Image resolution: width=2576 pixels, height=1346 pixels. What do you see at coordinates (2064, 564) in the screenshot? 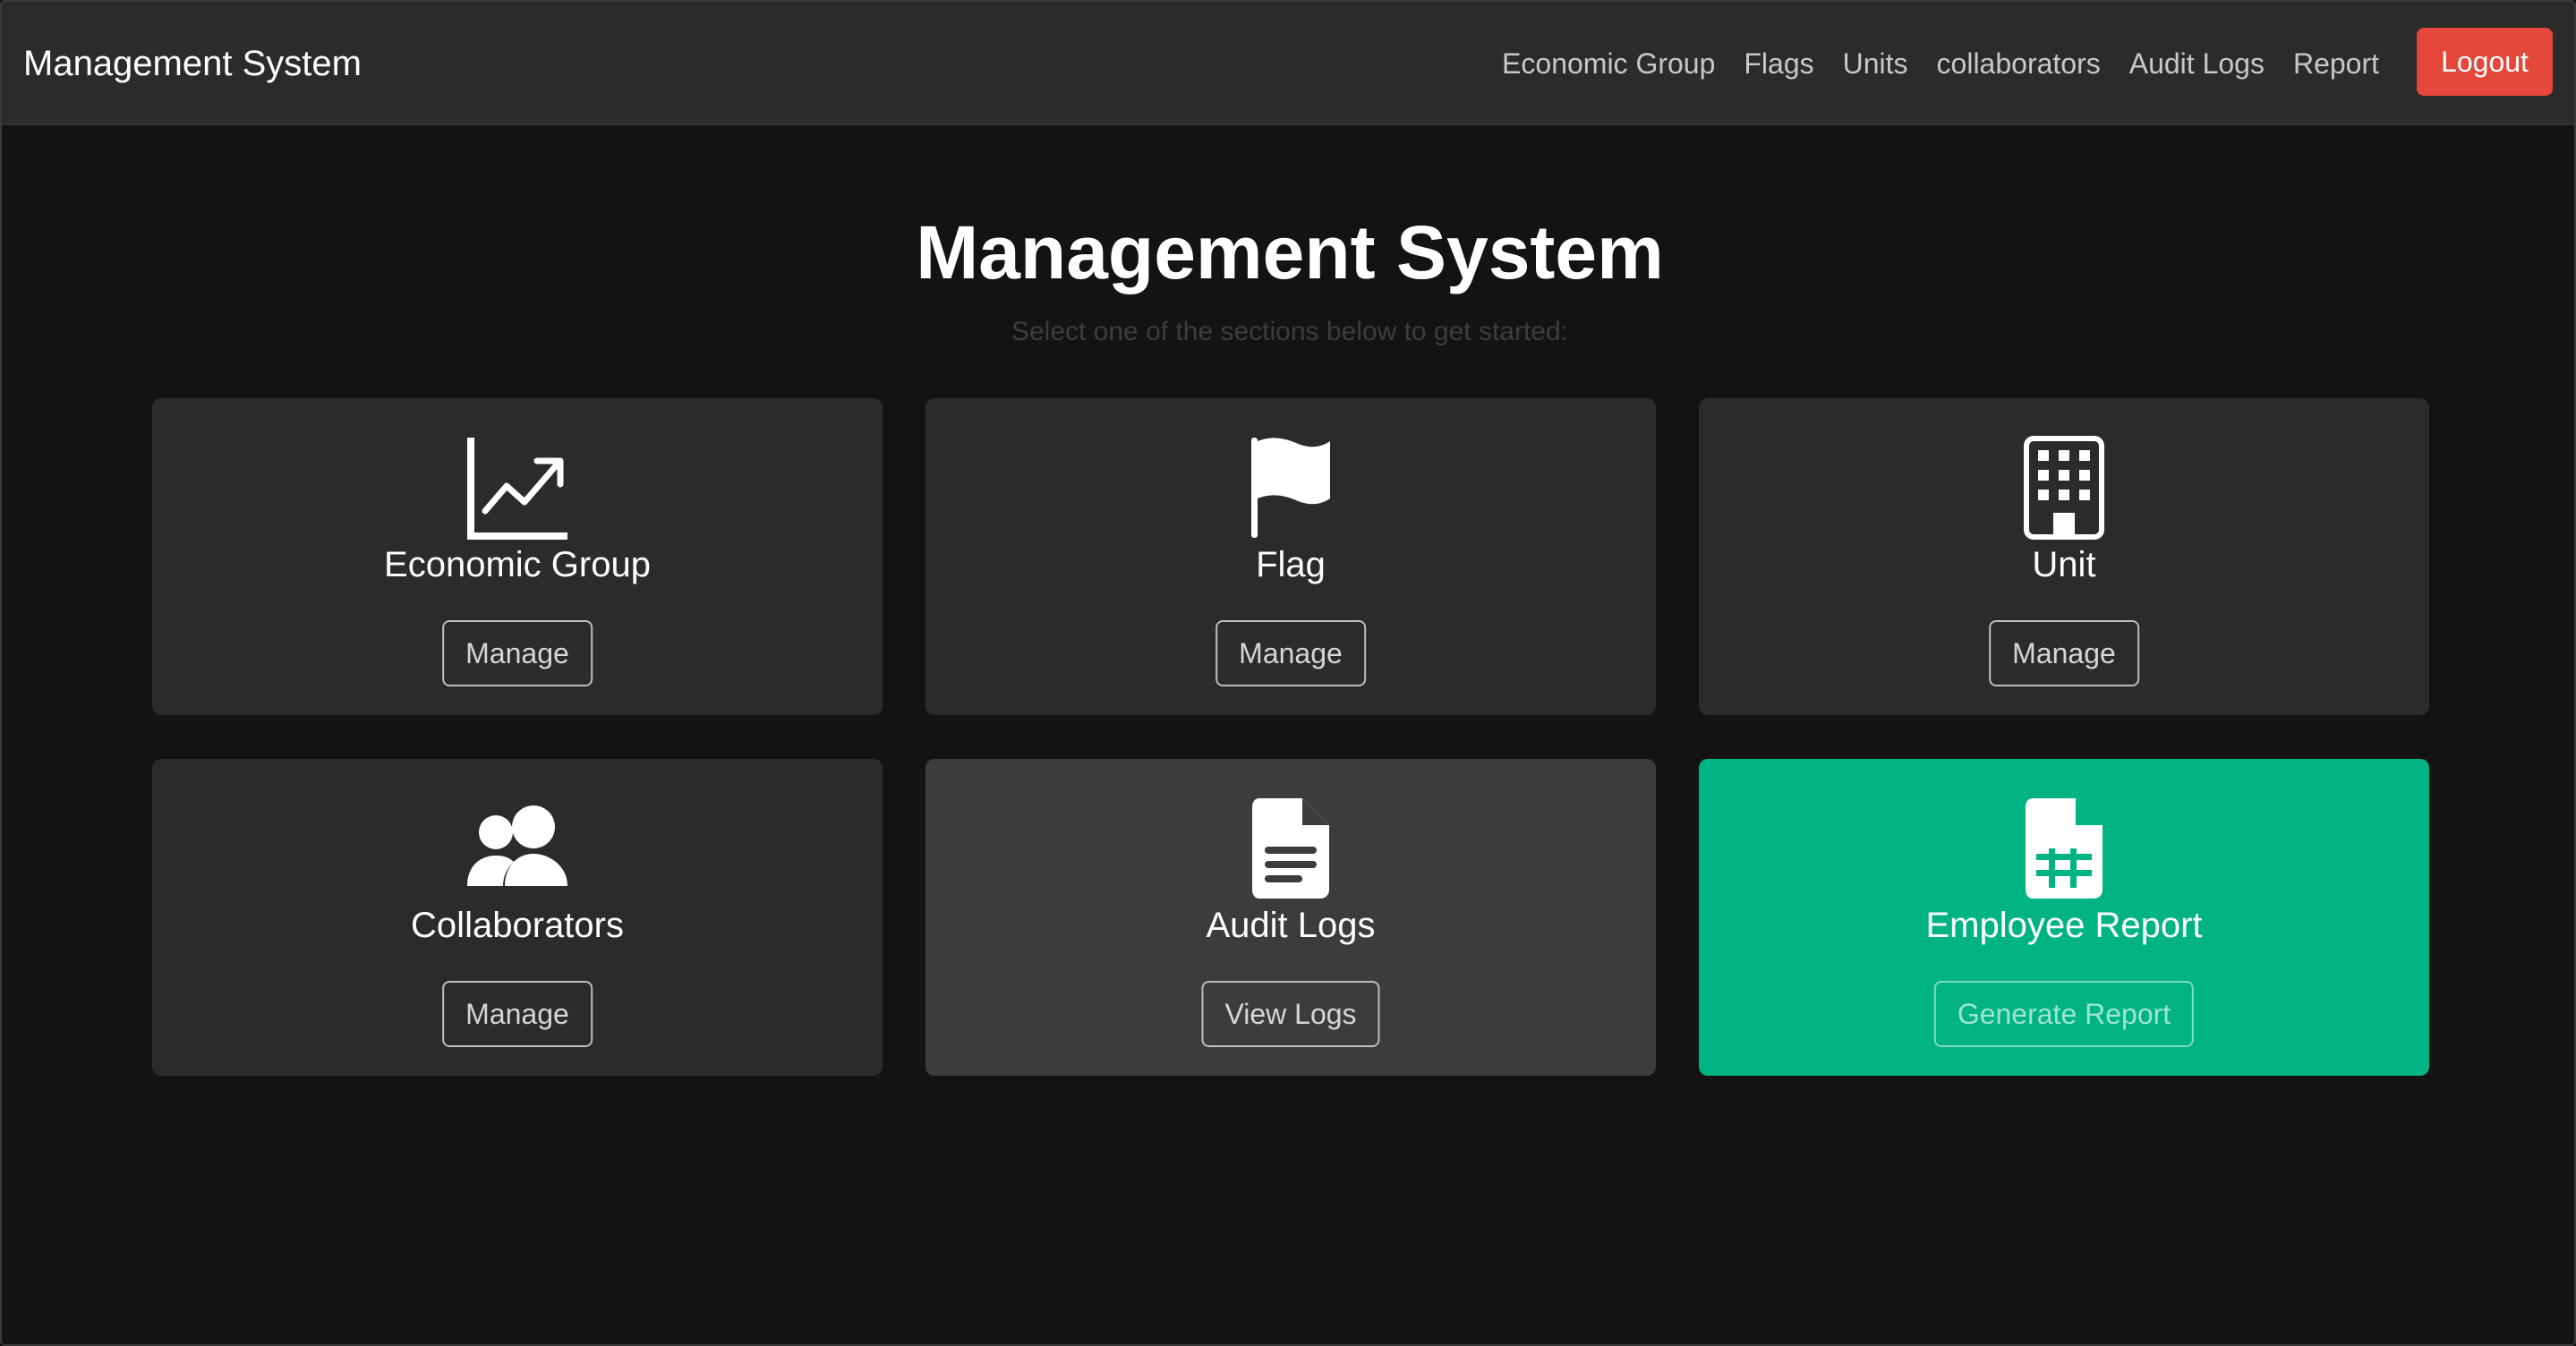
I see `card-title: Unit` at bounding box center [2064, 564].